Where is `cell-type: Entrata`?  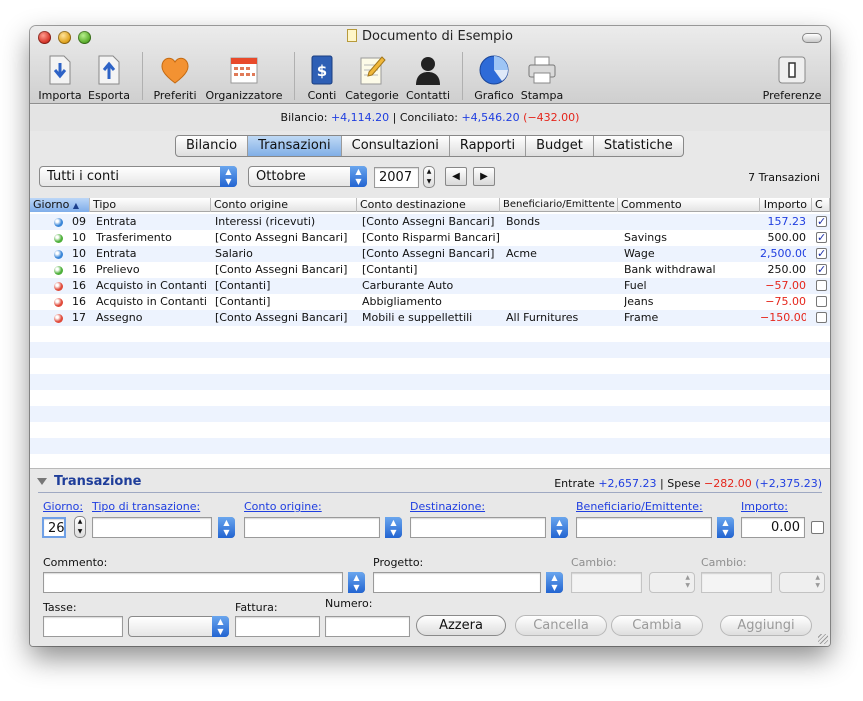
cell-type: Entrata is located at coordinates (116, 253).